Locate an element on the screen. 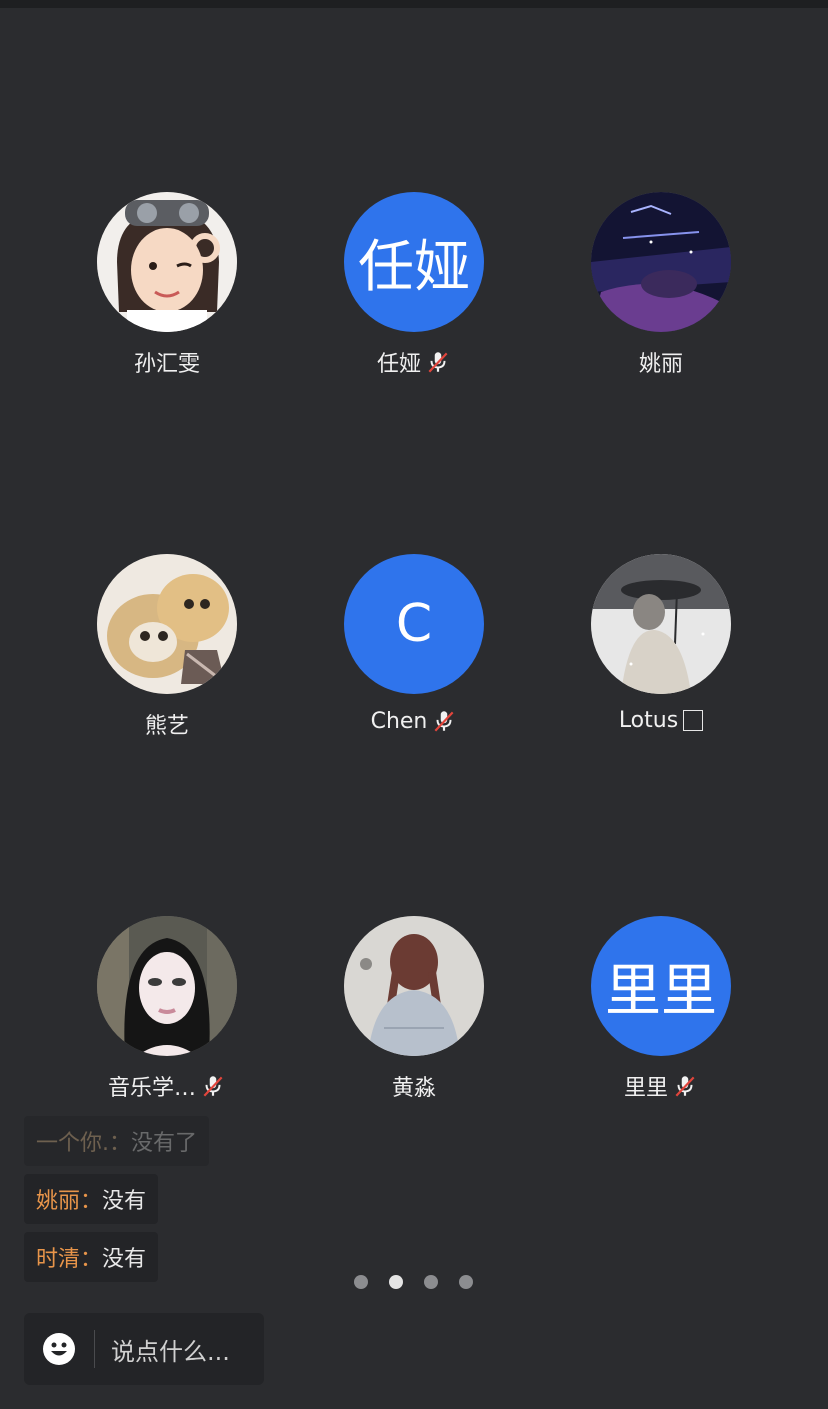  participant-name: 里里 is located at coordinates (645, 1088).